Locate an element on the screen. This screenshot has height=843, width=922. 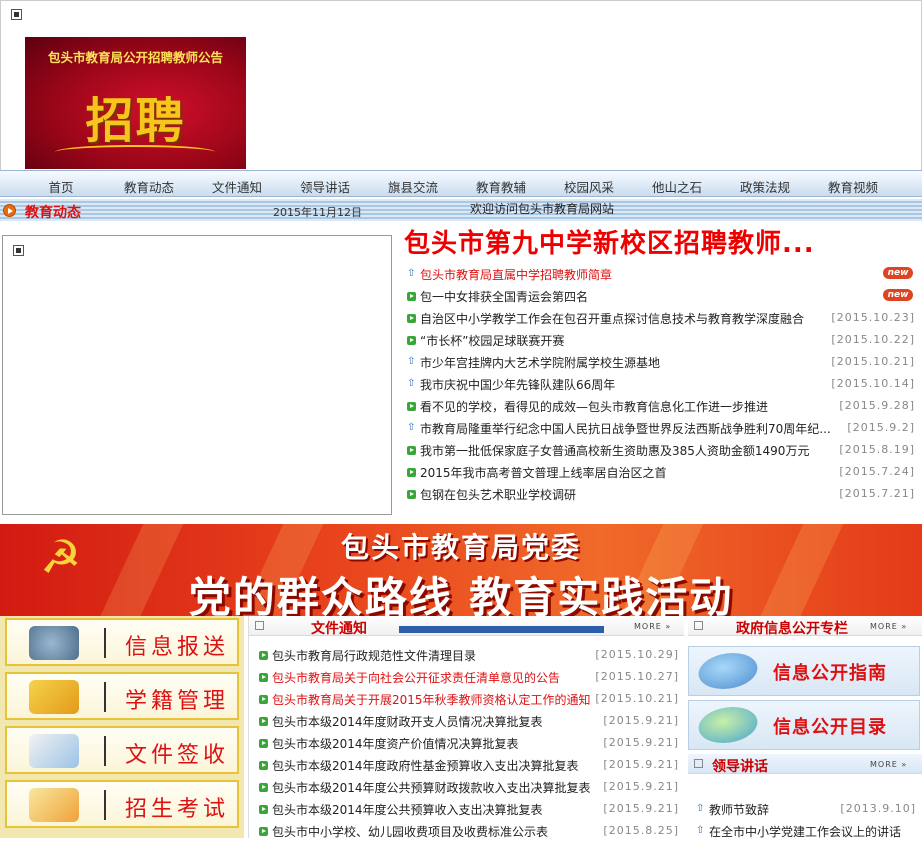
item-title-link: 包钢在包头艺术职业学校调研 is located at coordinates (498, 495).